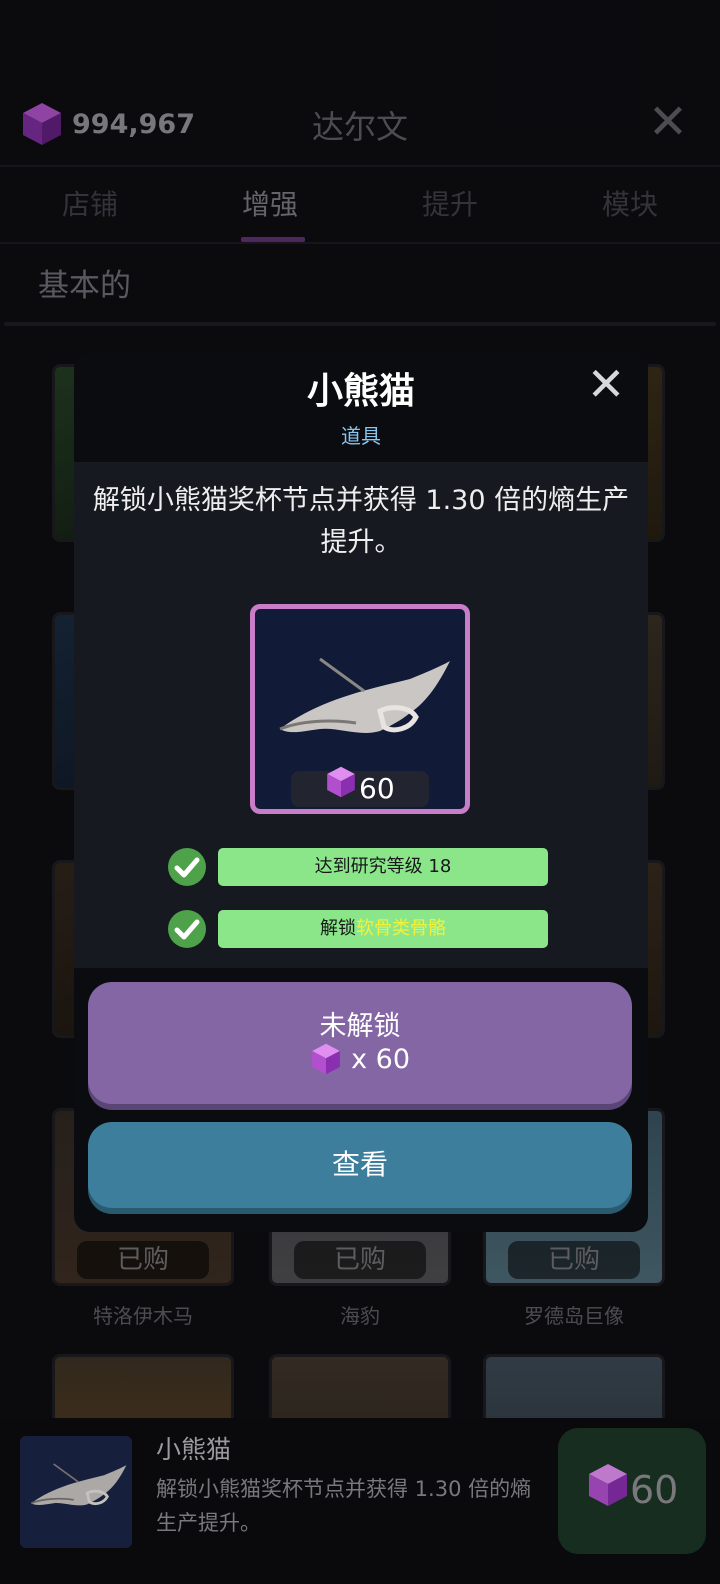  I want to click on unlock-button: 未解锁 x 60, so click(360, 1043).